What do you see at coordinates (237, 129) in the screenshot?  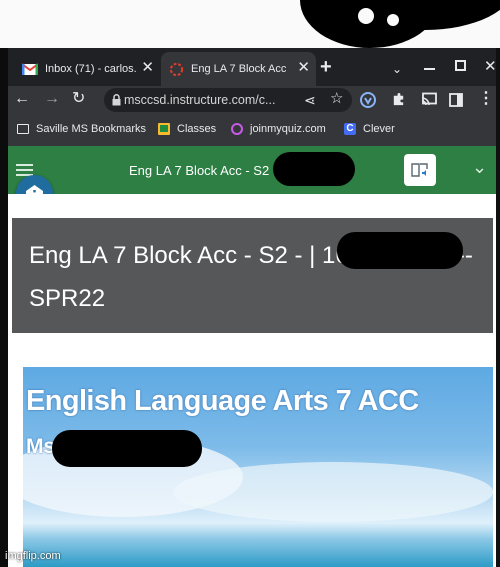 I see `quizizz-icon` at bounding box center [237, 129].